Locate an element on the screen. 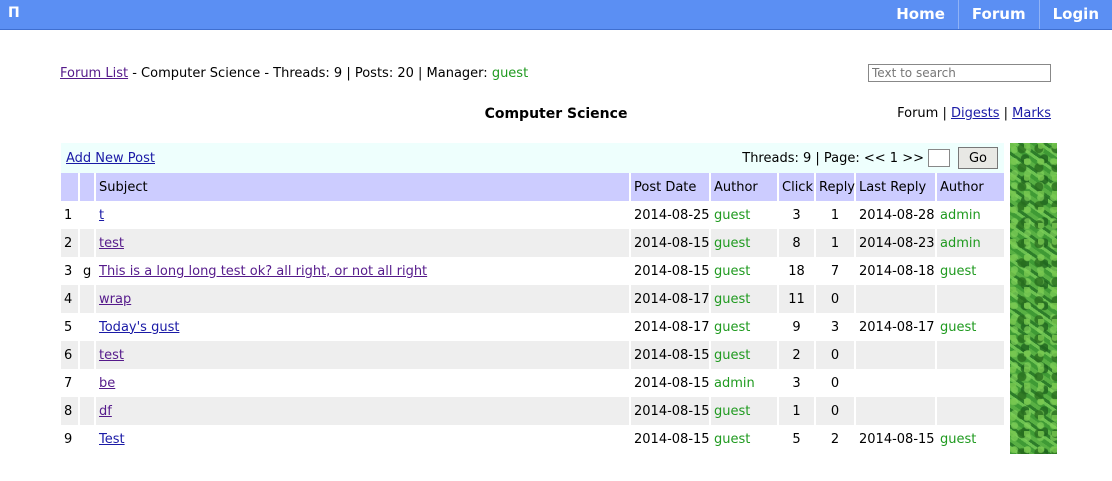 The height and width of the screenshot is (481, 1112). pager: Threads: 9 | Page: << 1 >> Go is located at coordinates (870, 158).